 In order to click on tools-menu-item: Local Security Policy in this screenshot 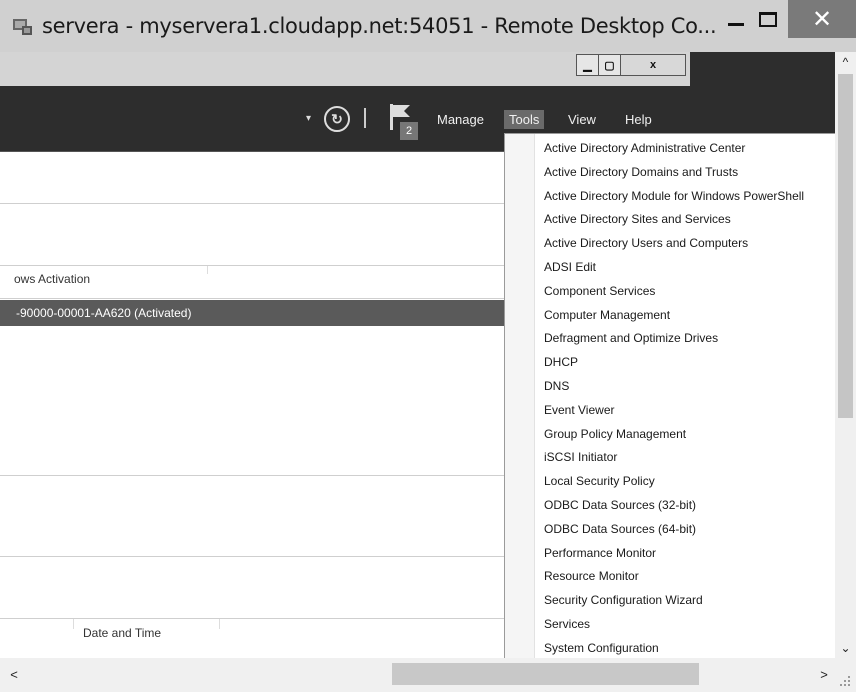, I will do `click(599, 481)`.